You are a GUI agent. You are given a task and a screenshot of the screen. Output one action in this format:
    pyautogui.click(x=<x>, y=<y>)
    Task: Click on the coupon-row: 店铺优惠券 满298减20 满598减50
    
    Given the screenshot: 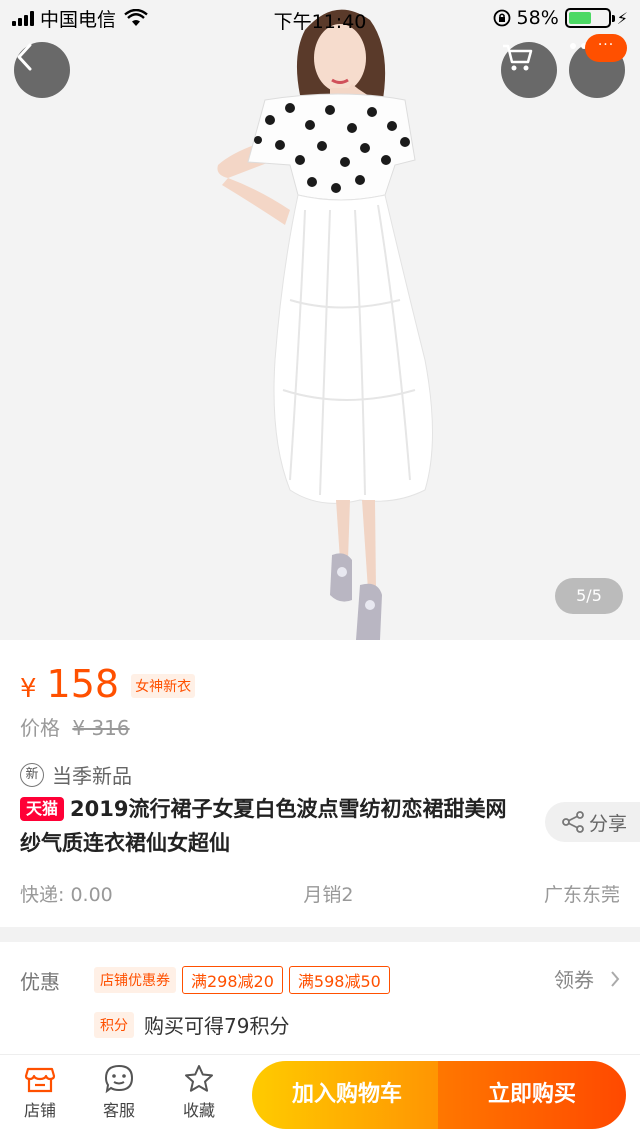 What is the action you would take?
    pyautogui.click(x=242, y=980)
    